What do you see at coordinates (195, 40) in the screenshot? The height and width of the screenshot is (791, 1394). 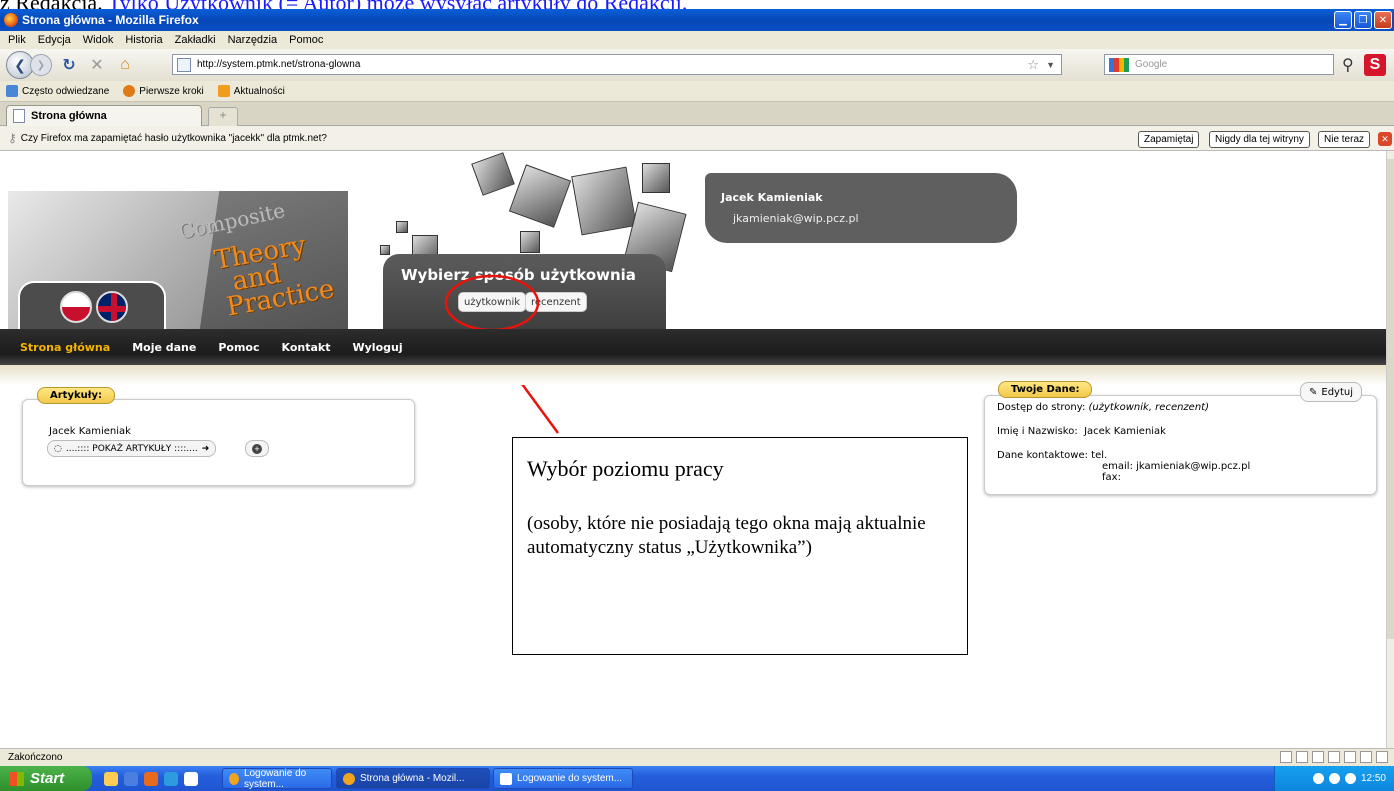 I see `menu-bookmarks: Zakładki` at bounding box center [195, 40].